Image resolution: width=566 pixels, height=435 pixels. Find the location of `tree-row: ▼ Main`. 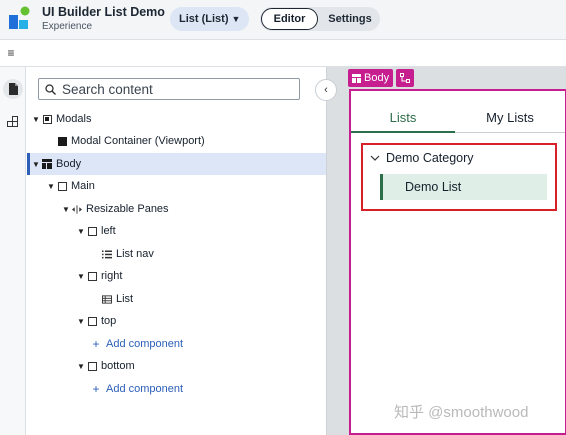

tree-row: ▼ Main is located at coordinates (176, 186).